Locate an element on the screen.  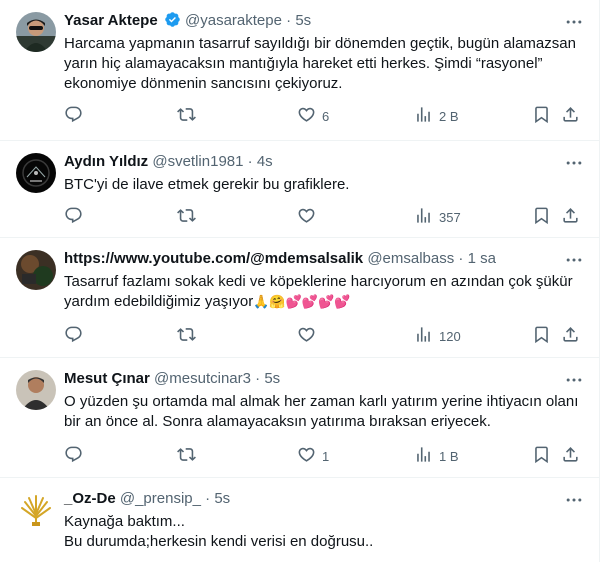
timestamp: 1 sa is located at coordinates (482, 258).